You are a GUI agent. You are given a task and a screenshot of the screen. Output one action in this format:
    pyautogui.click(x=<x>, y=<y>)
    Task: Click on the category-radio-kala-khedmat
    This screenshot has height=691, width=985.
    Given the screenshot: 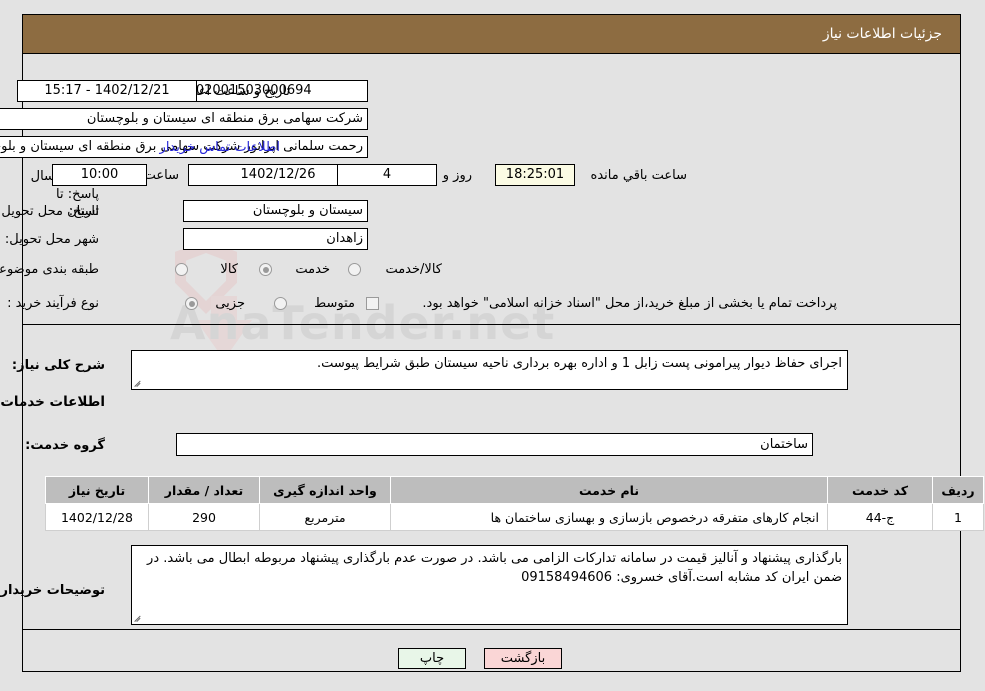 What is the action you would take?
    pyautogui.click(x=354, y=269)
    